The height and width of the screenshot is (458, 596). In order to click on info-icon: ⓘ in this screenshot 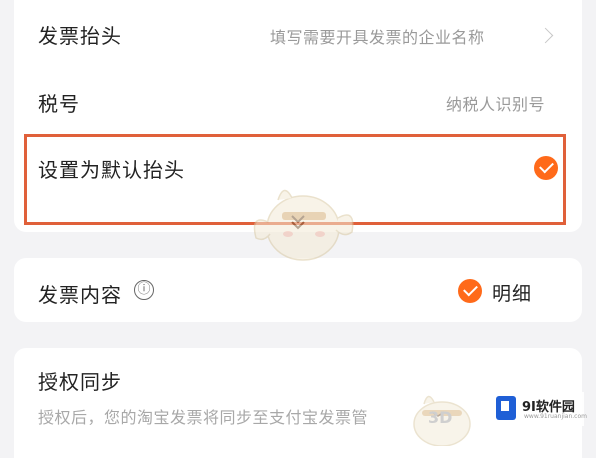, I will do `click(144, 290)`.